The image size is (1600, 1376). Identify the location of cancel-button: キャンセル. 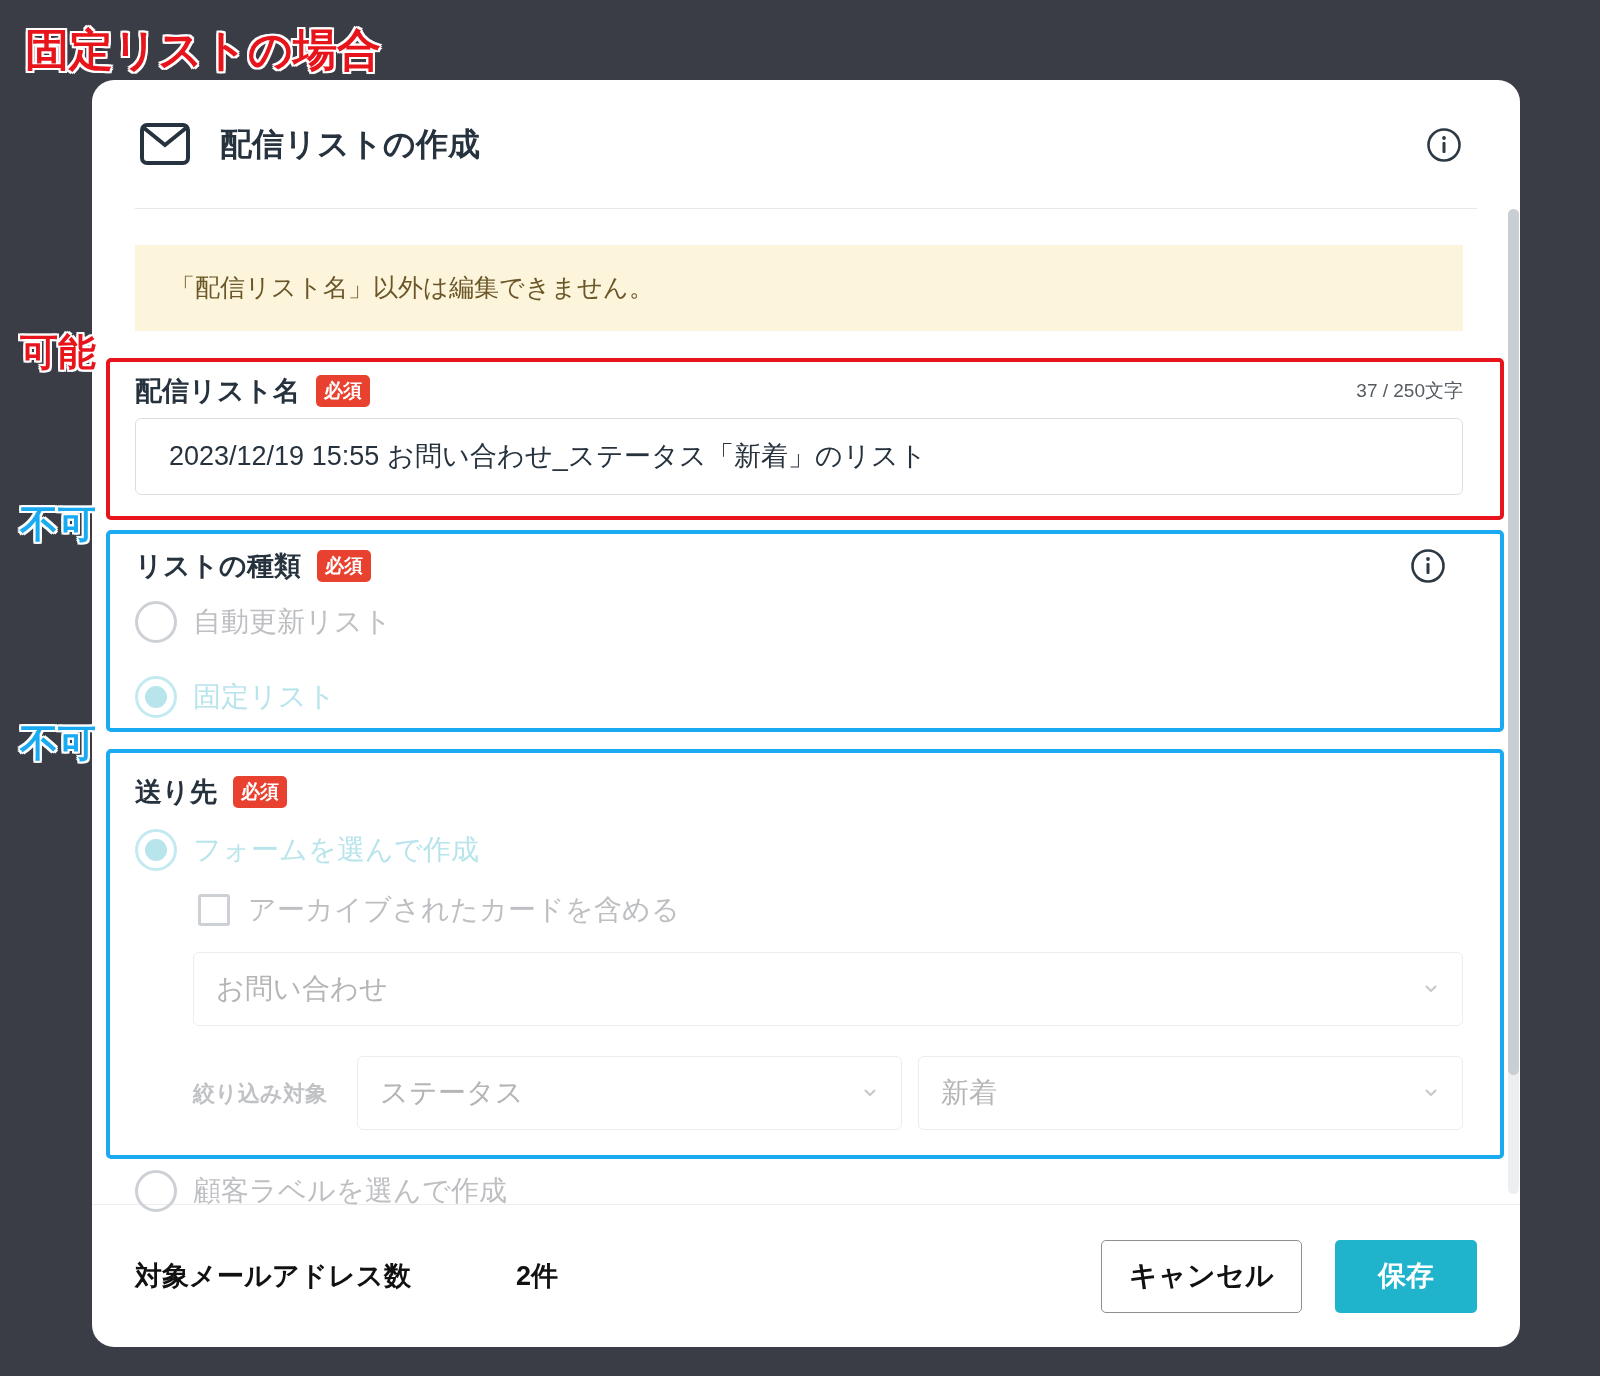
(1201, 1276).